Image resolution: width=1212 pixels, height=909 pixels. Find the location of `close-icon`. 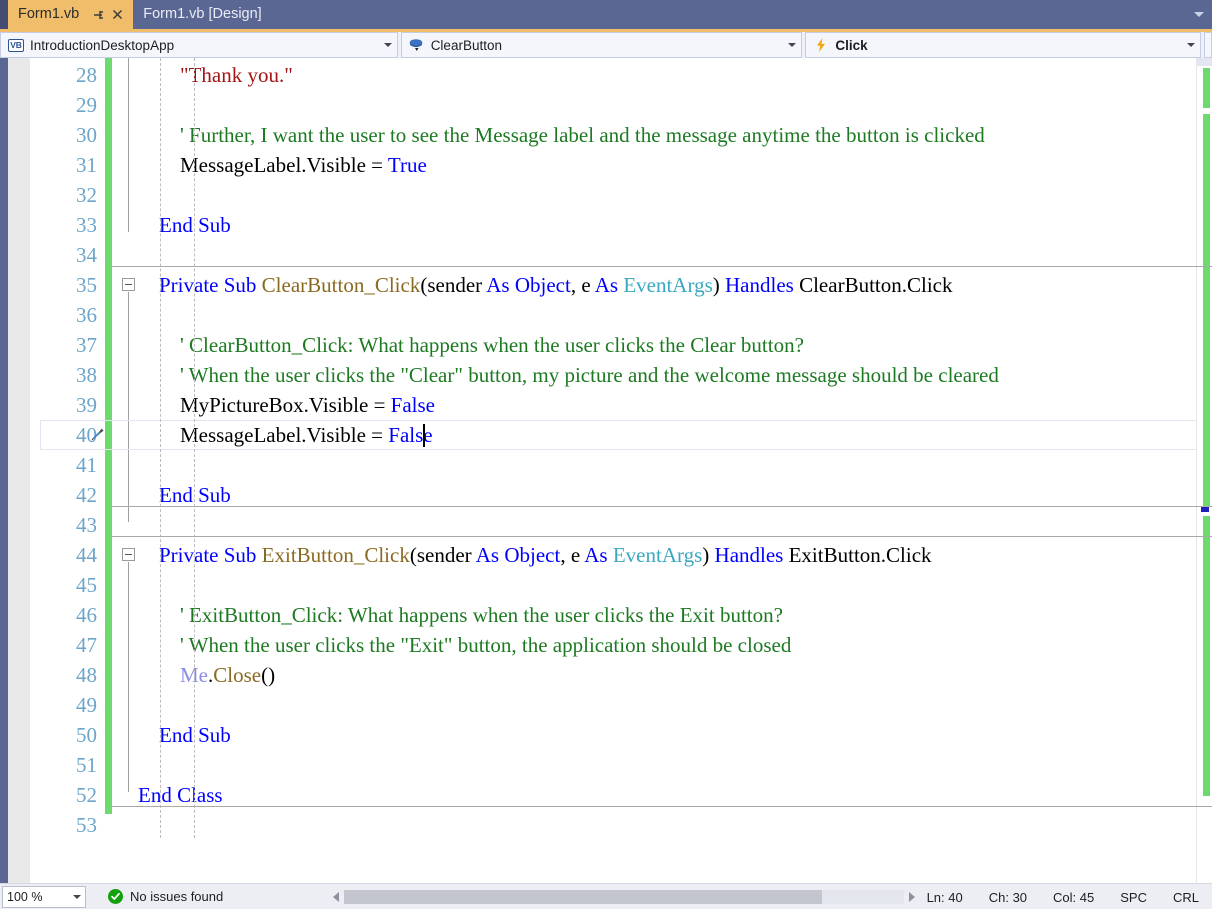

close-icon is located at coordinates (117, 15).